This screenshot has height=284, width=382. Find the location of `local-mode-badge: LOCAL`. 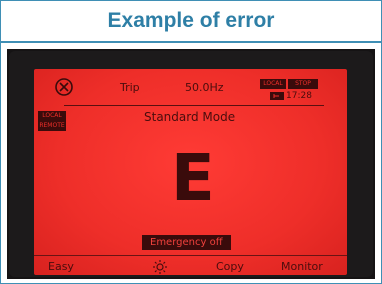

local-mode-badge: LOCAL is located at coordinates (273, 84).